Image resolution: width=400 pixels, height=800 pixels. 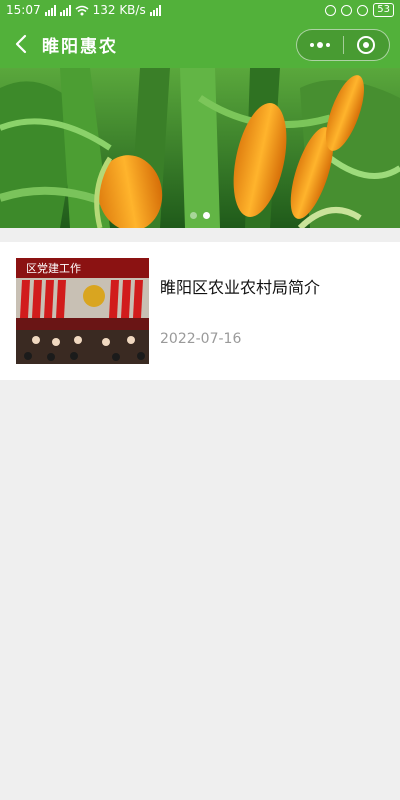 What do you see at coordinates (200, 10) in the screenshot?
I see `status-bar: 15:07 132 KB/s 53` at bounding box center [200, 10].